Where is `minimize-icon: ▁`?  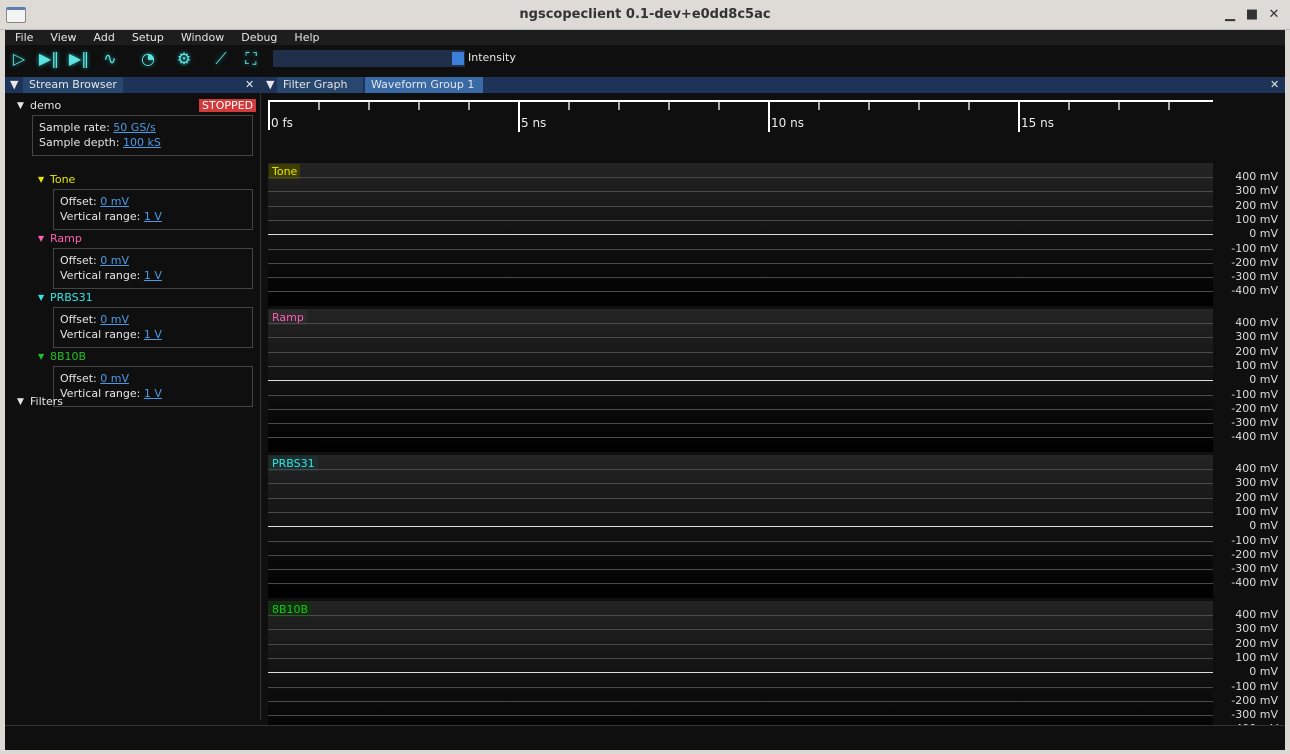 minimize-icon: ▁ is located at coordinates (1230, 15).